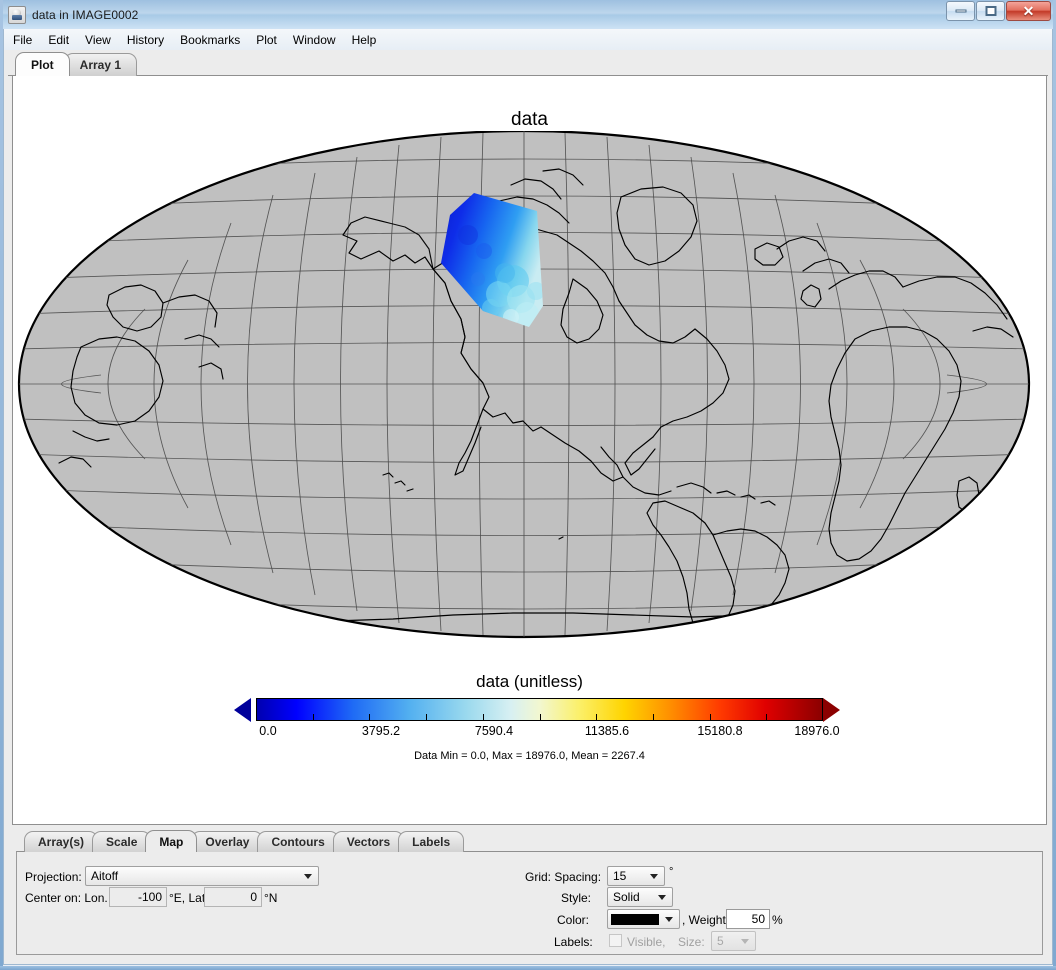  What do you see at coordinates (529, 681) in the screenshot?
I see `colorbar-title: data (unitless)` at bounding box center [529, 681].